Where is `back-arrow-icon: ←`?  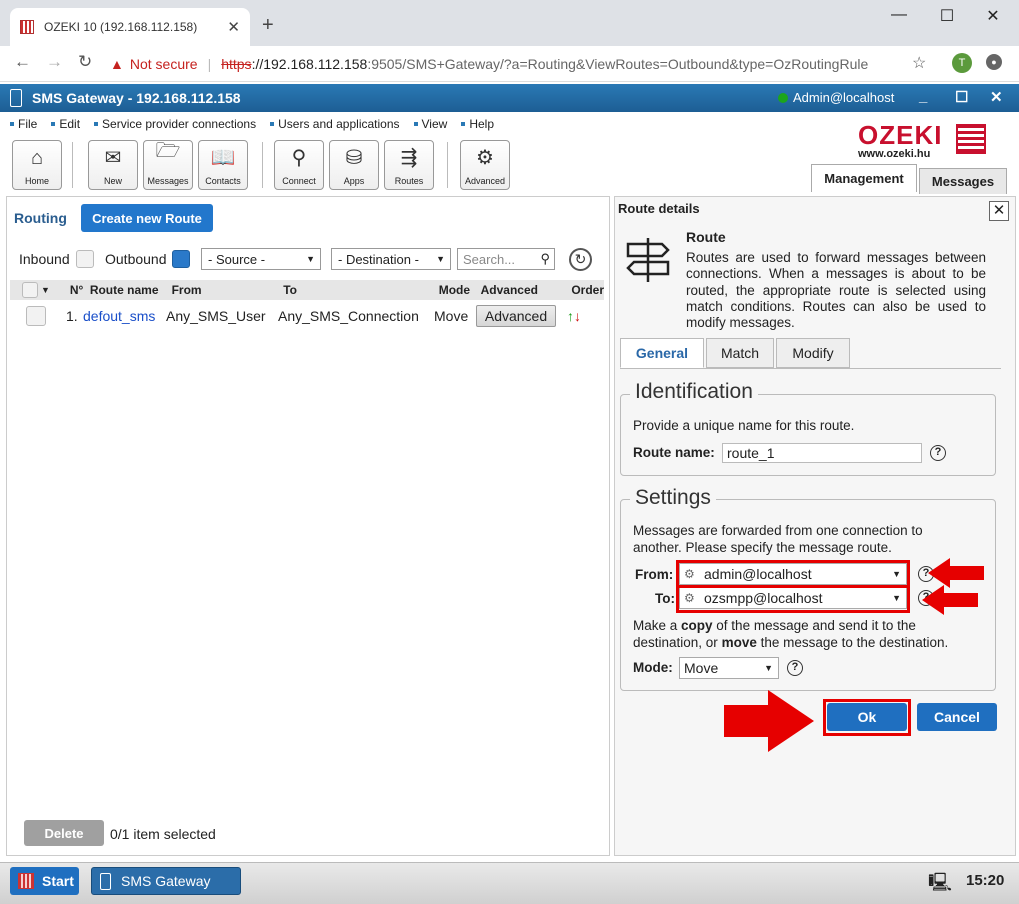
back-arrow-icon: ← is located at coordinates (22, 62).